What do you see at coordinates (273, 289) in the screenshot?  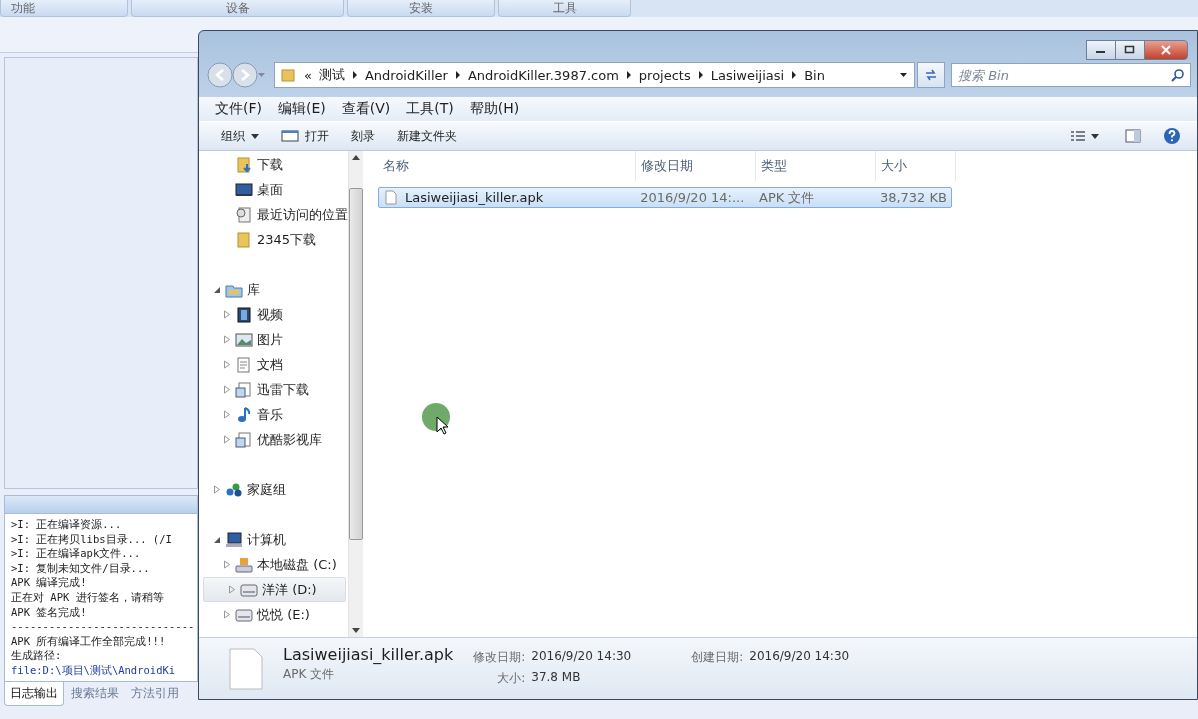 I see `nav-item: 库` at bounding box center [273, 289].